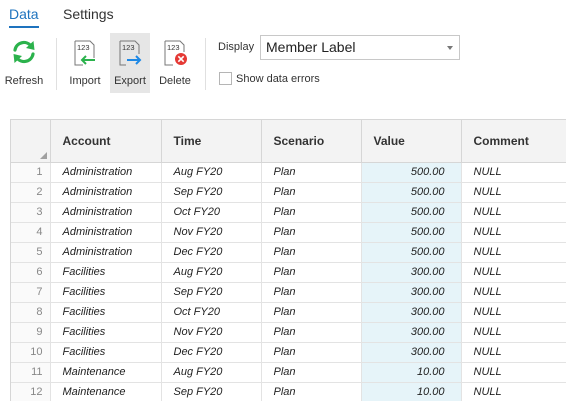 This screenshot has width=566, height=401. Describe the element at coordinates (31, 292) in the screenshot. I see `row-number: 7` at that location.